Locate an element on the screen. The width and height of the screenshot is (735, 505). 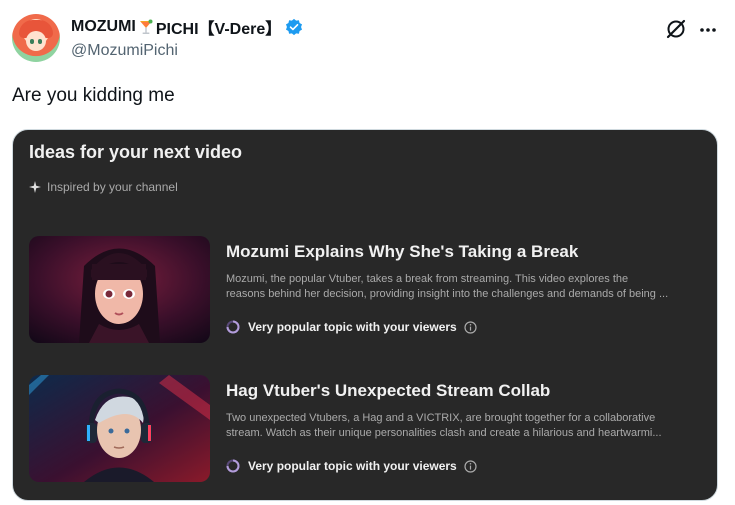
sparkle-icon is located at coordinates (35, 187).